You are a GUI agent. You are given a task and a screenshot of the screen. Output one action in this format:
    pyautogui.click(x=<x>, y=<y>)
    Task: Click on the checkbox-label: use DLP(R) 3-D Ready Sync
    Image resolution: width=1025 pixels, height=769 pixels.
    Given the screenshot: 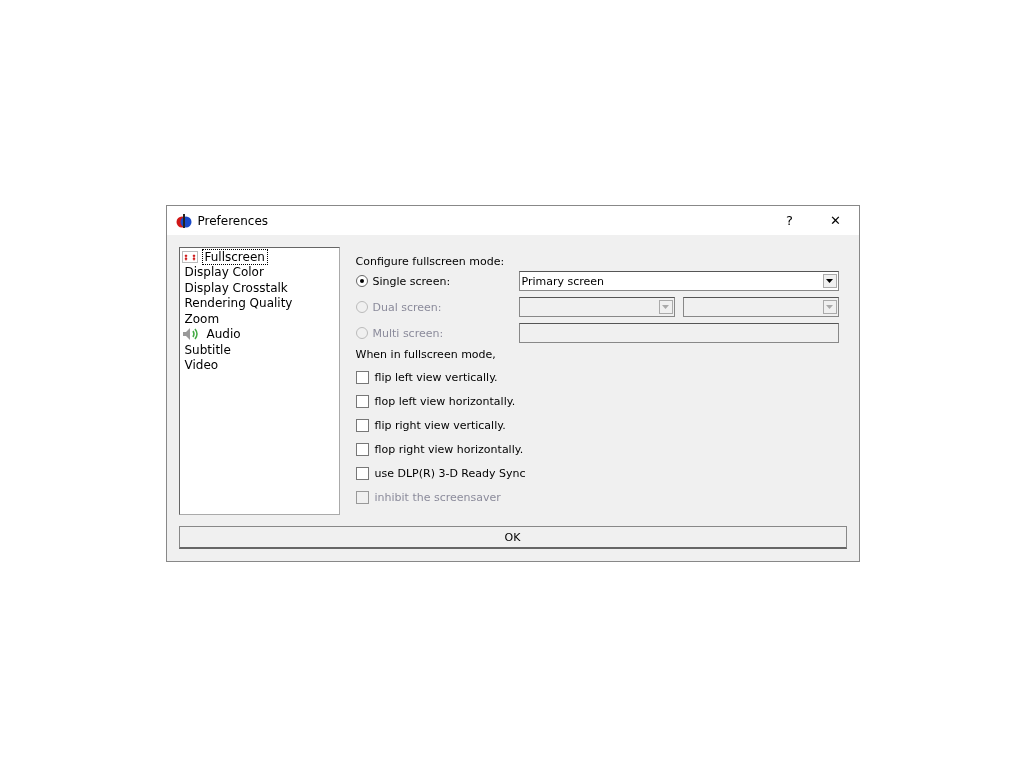 What is the action you would take?
    pyautogui.click(x=450, y=473)
    